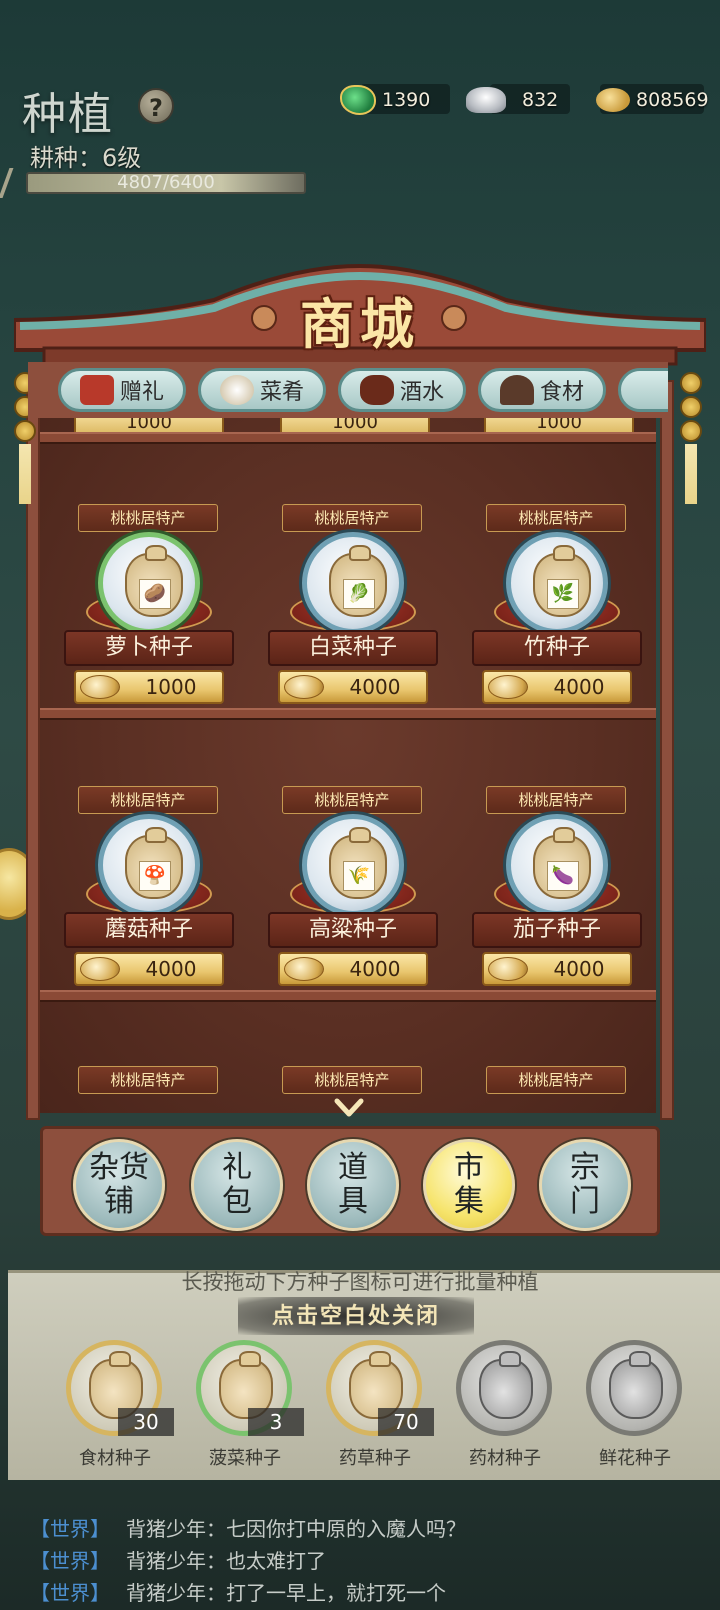  Describe the element at coordinates (377, 1404) in the screenshot. I see `tray-seed-herb: 70 药草种子` at that location.